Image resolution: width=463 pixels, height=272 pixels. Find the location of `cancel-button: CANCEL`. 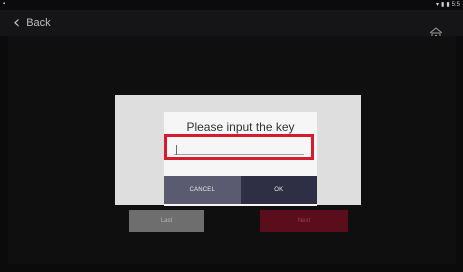

cancel-button: CANCEL is located at coordinates (202, 190).